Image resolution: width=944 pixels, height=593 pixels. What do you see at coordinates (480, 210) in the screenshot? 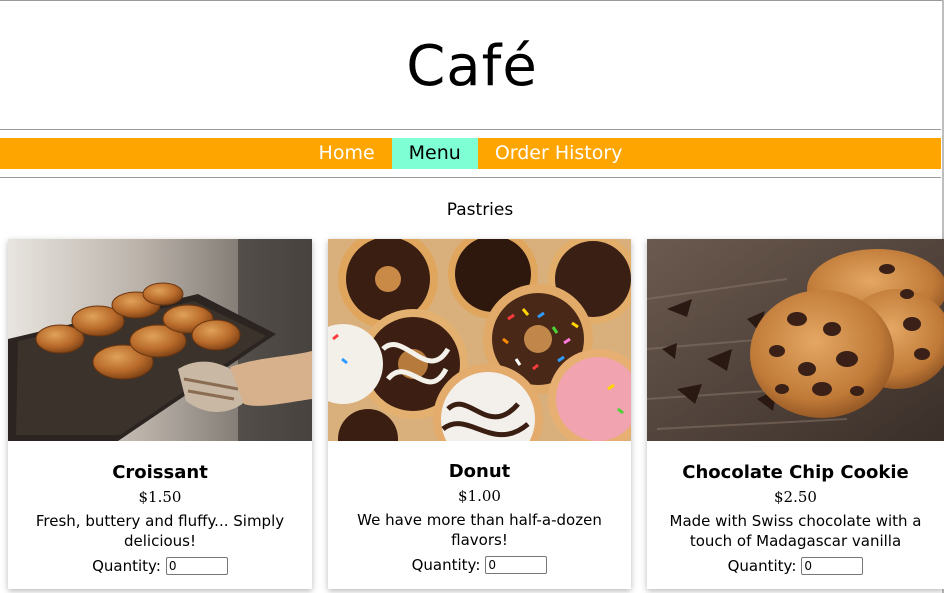
I see `section-title: Pastries` at bounding box center [480, 210].